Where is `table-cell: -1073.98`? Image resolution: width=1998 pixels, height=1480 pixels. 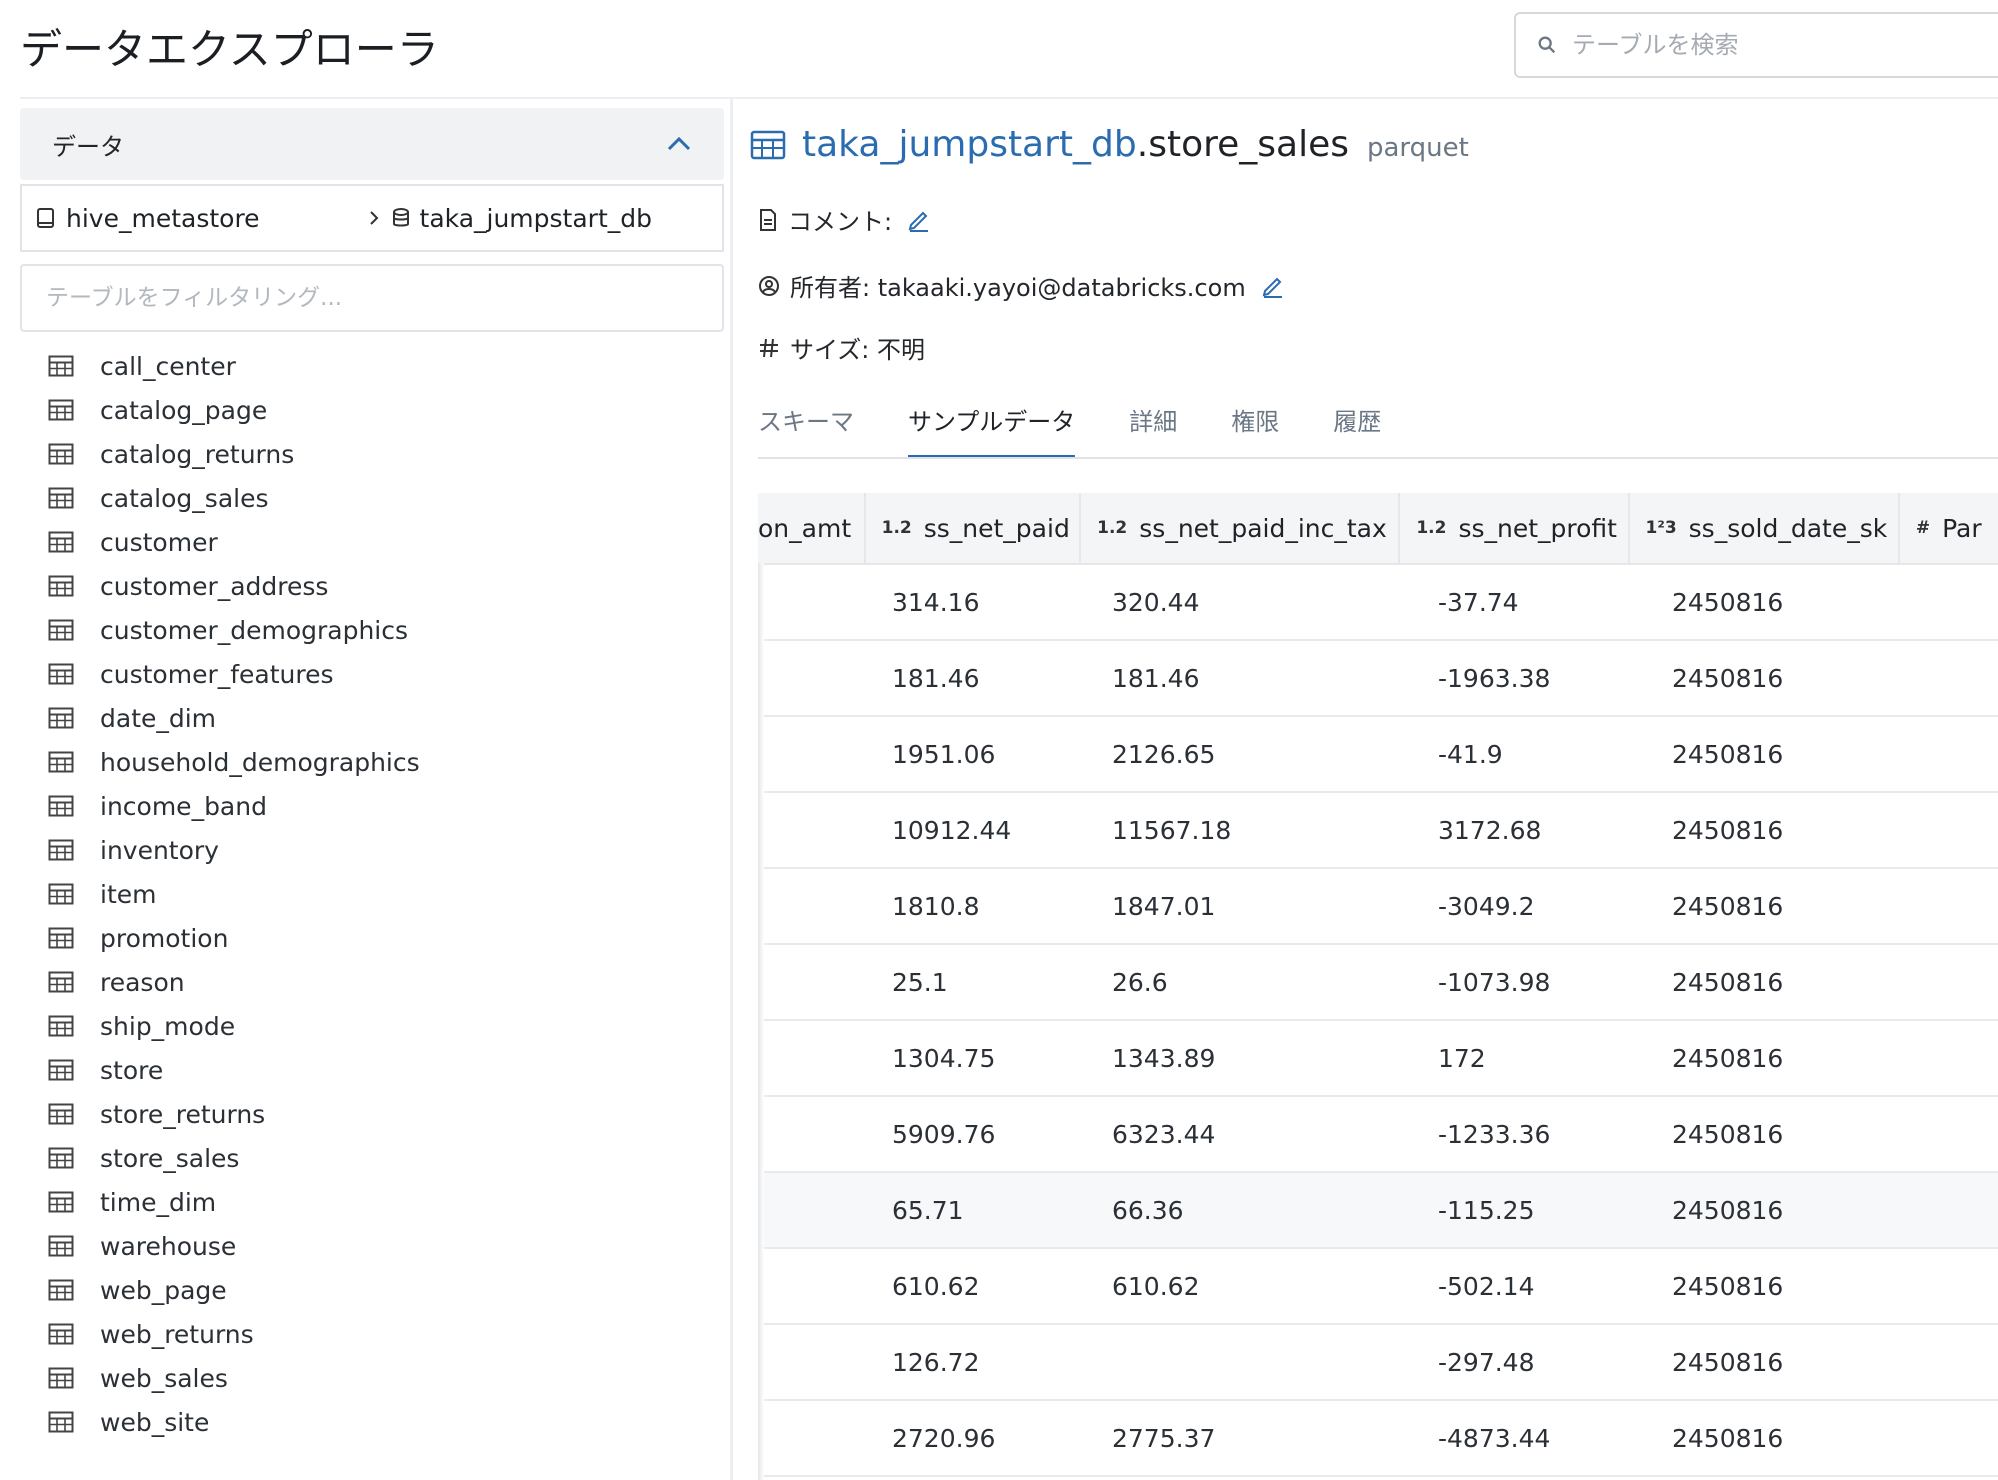 table-cell: -1073.98 is located at coordinates (1494, 982).